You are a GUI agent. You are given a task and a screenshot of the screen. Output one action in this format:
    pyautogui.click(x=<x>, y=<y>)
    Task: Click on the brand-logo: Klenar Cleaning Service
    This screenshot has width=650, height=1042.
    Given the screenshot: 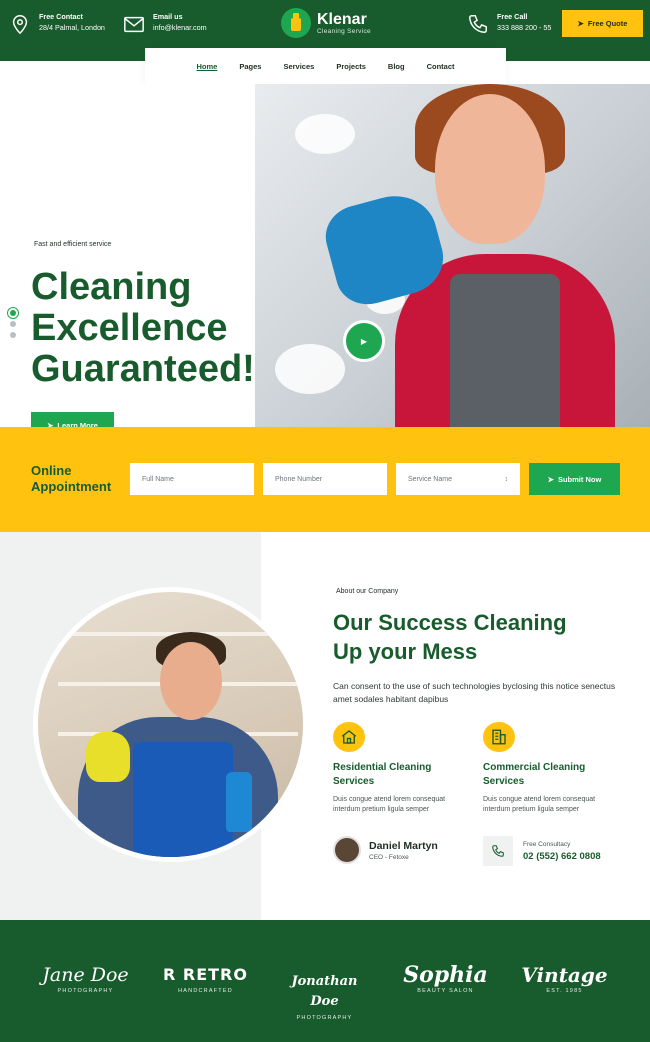 What is the action you would take?
    pyautogui.click(x=326, y=23)
    